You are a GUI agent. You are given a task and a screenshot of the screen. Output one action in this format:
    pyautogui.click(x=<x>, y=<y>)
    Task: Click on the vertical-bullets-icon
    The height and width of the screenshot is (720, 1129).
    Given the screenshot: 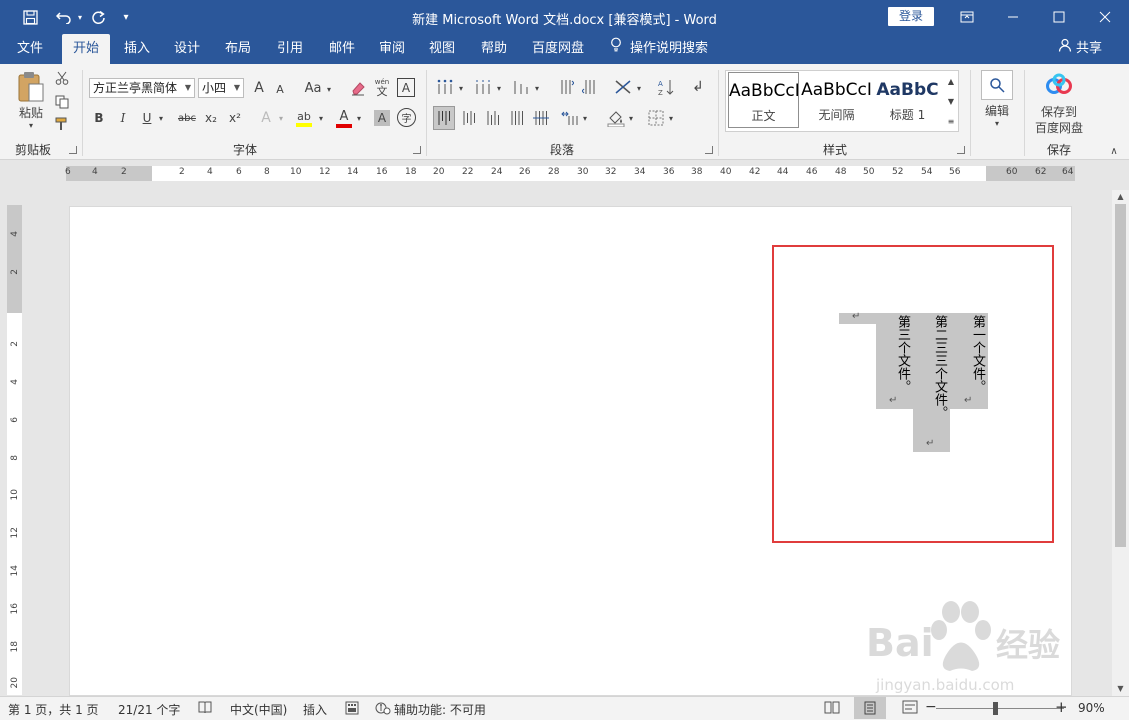 What is the action you would take?
    pyautogui.click(x=445, y=87)
    